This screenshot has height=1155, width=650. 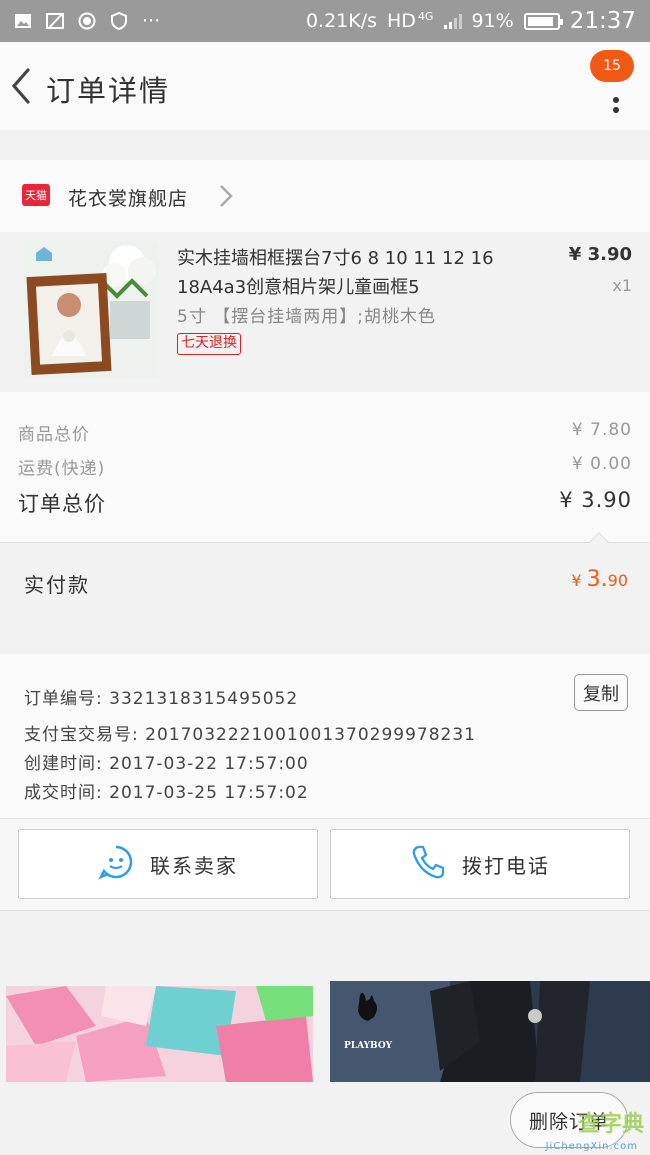 I want to click on clock: 21:37, so click(x=602, y=21).